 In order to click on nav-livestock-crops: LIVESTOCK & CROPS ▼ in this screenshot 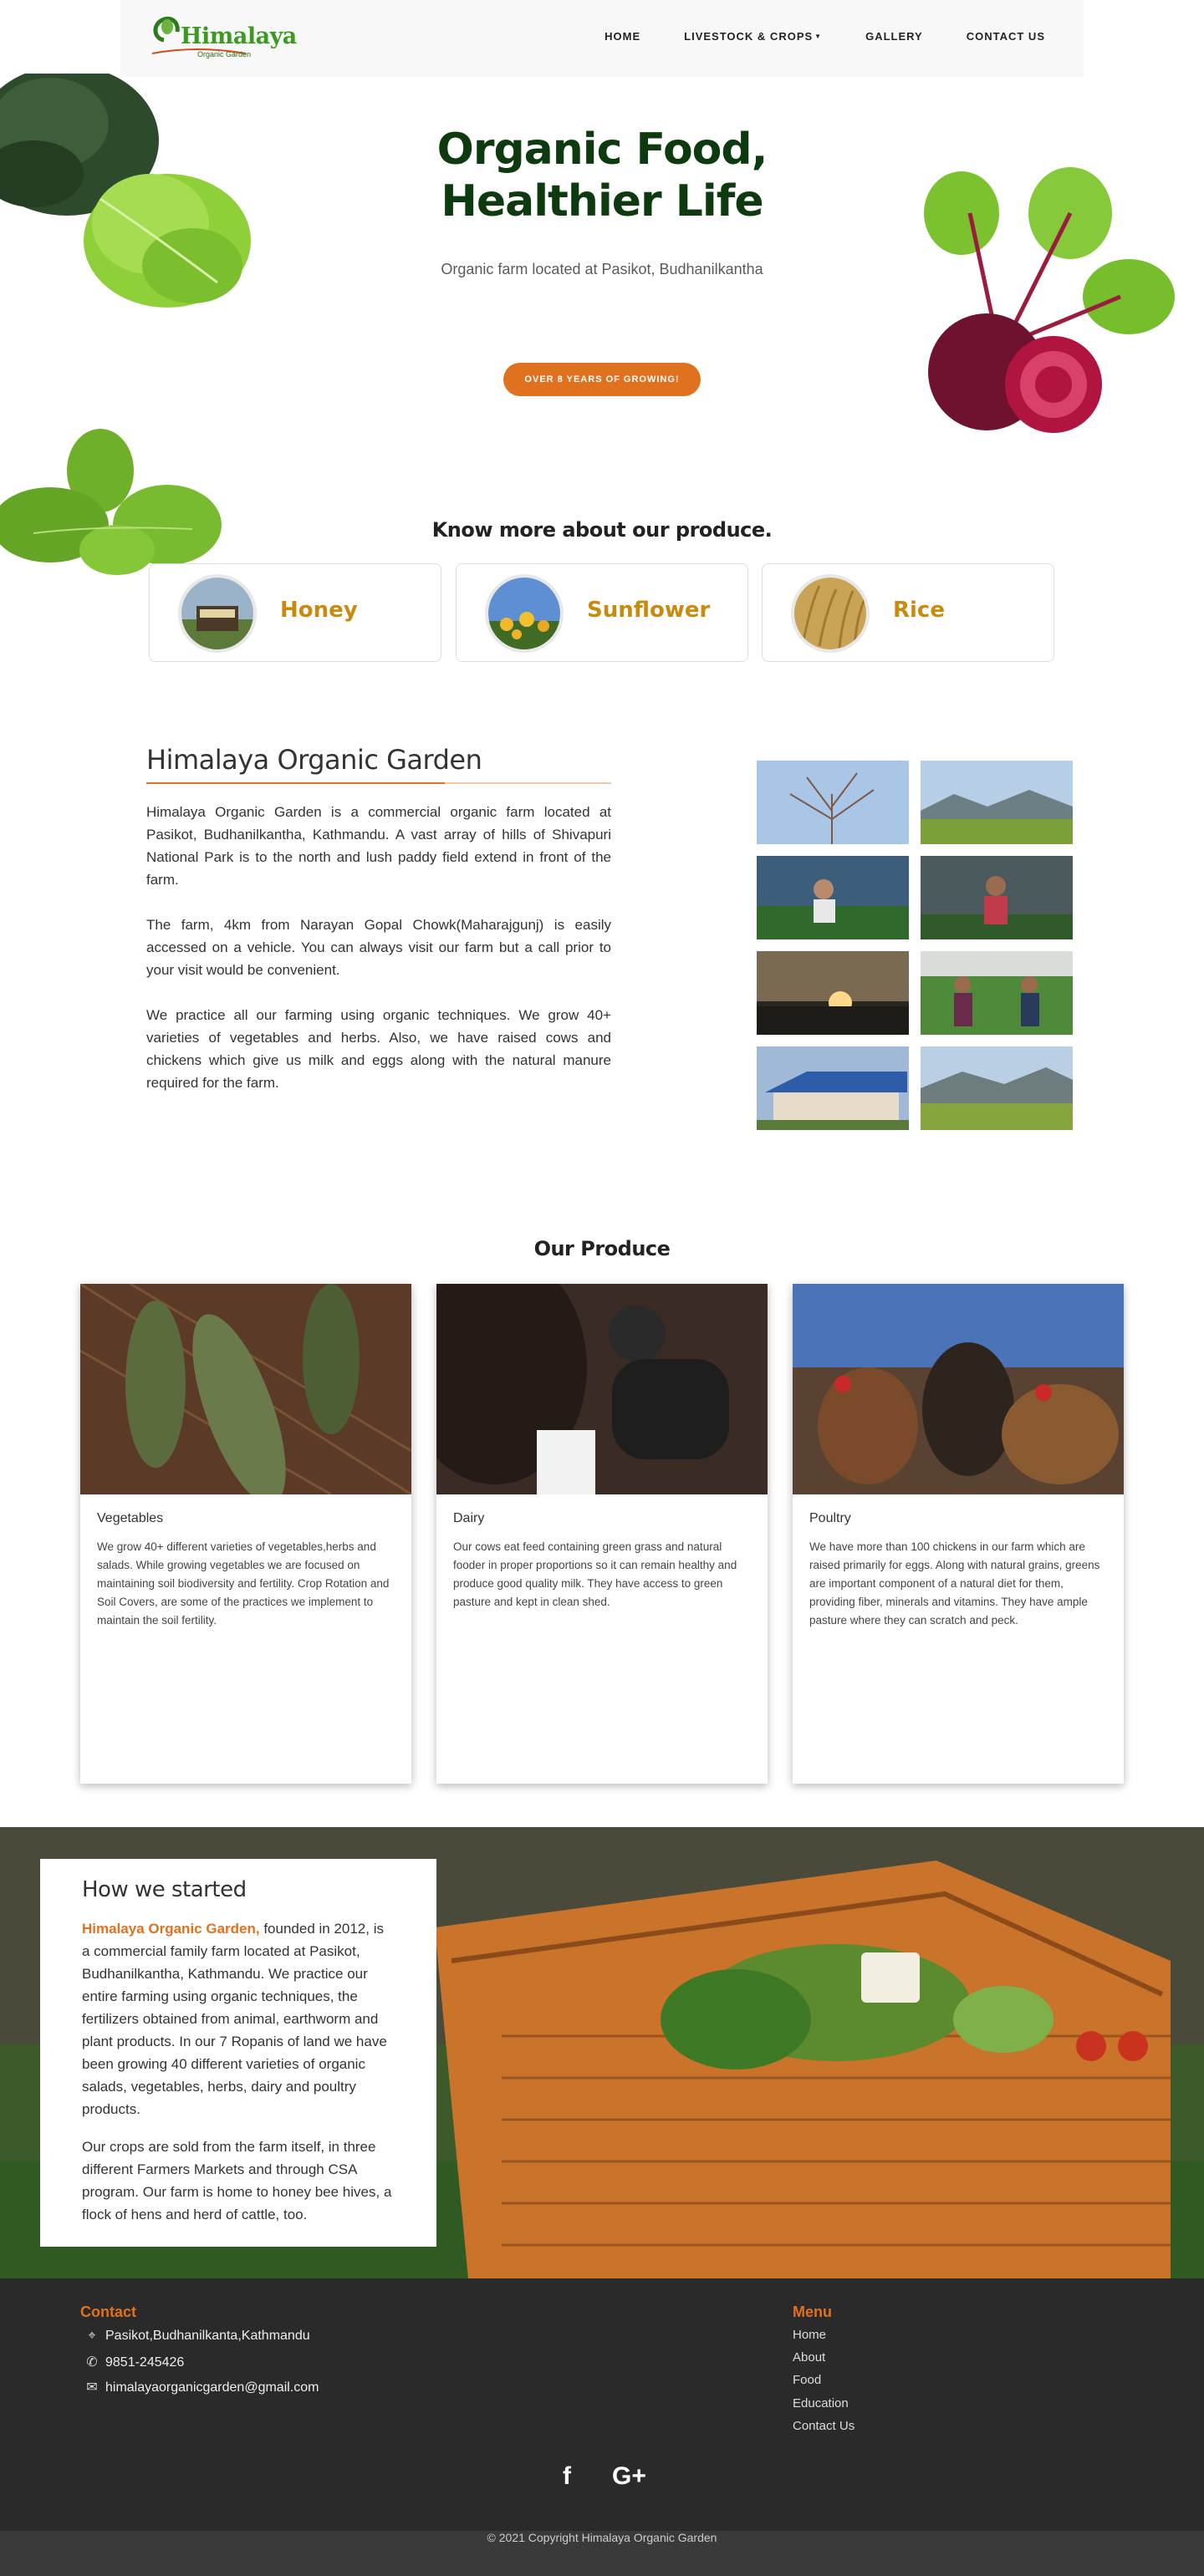, I will do `click(753, 36)`.